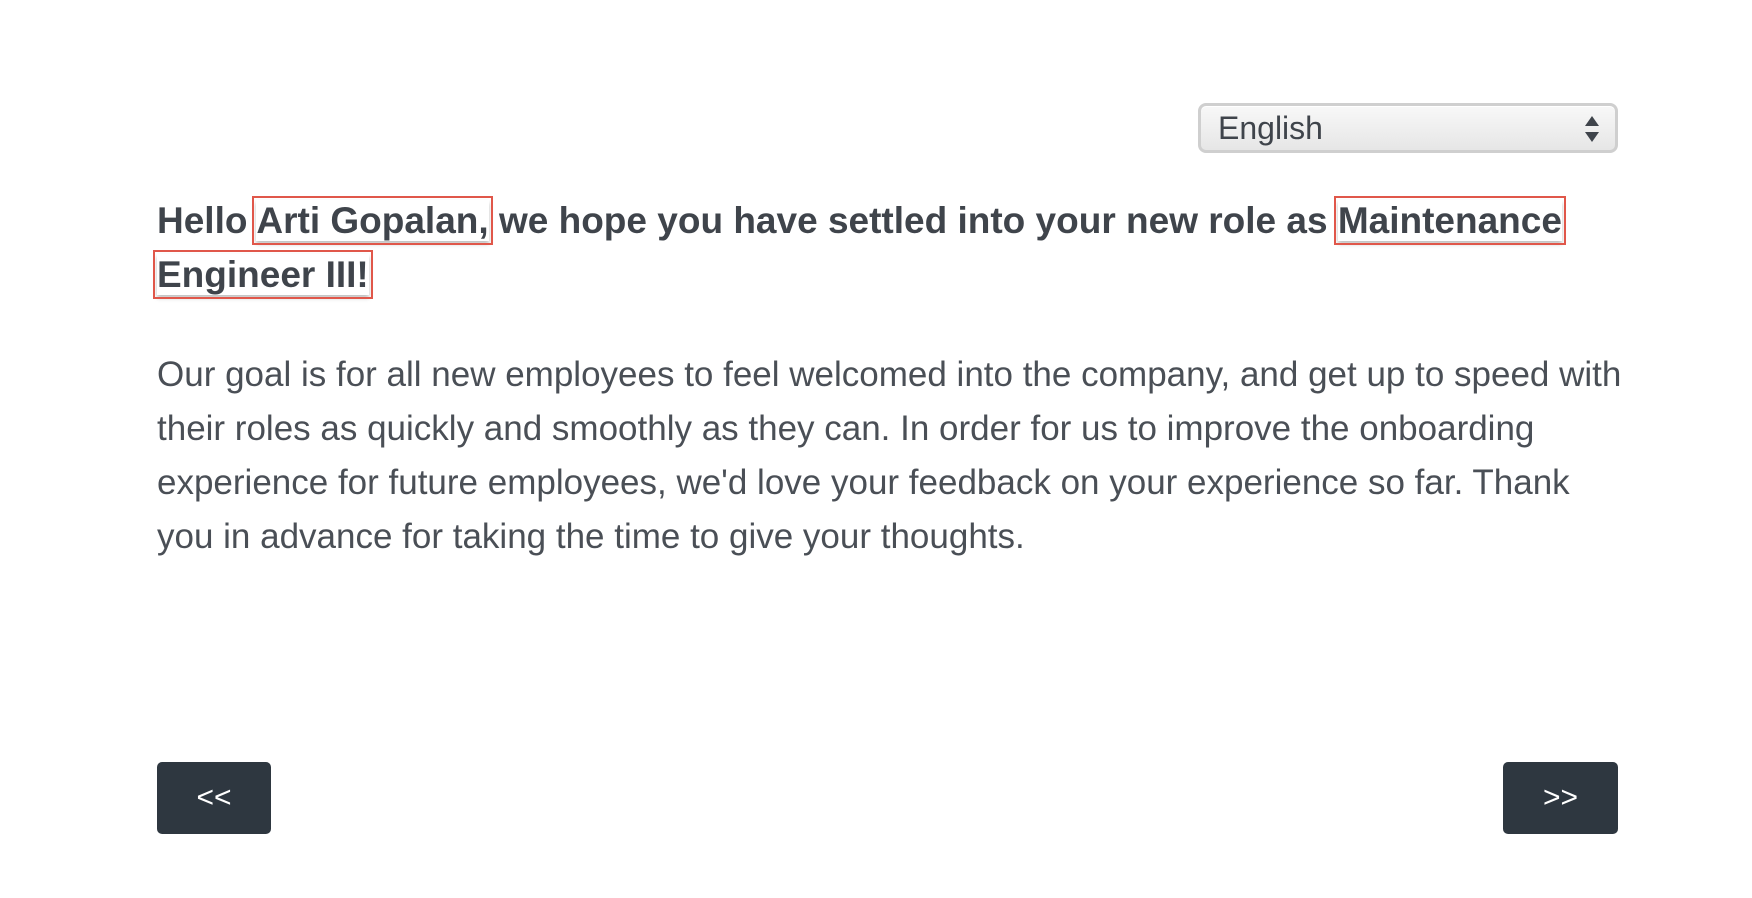 The height and width of the screenshot is (898, 1752). Describe the element at coordinates (1592, 129) in the screenshot. I see `select-arrows-icon` at that location.